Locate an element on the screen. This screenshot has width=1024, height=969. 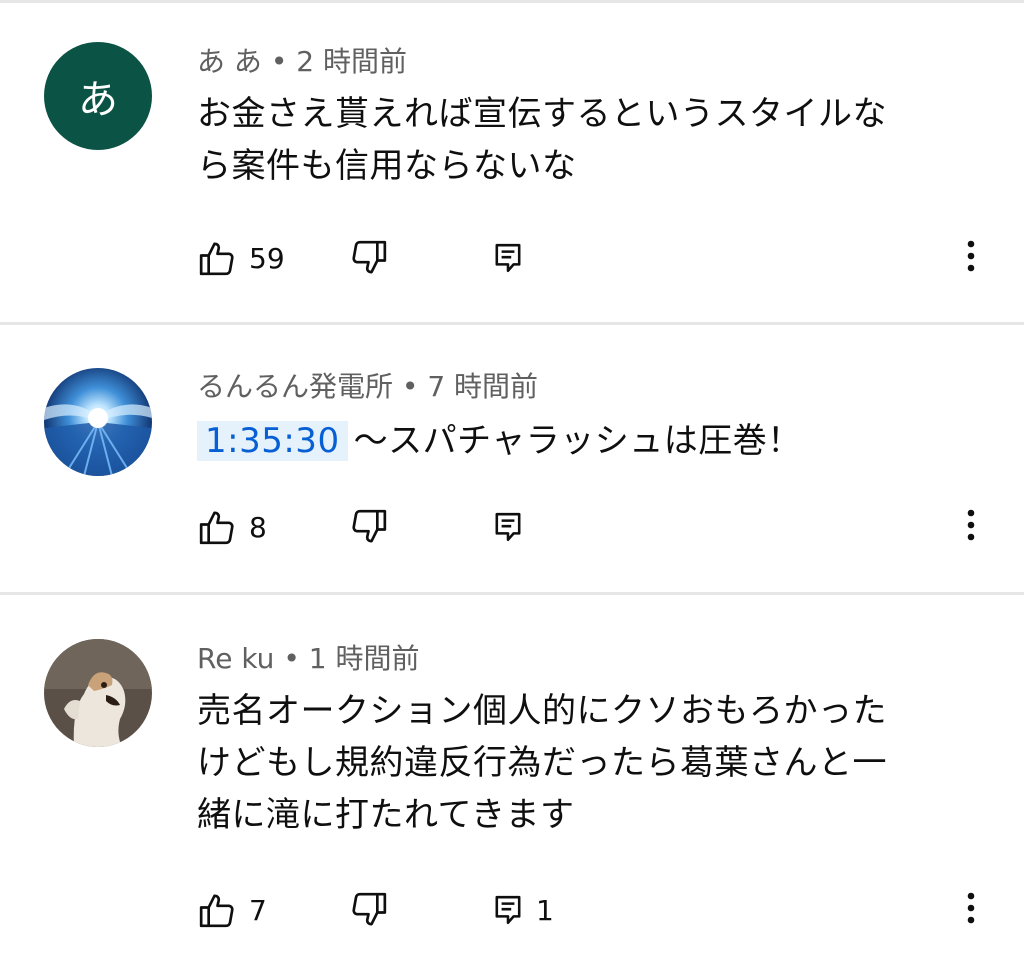
author-name: あ あ is located at coordinates (229, 61).